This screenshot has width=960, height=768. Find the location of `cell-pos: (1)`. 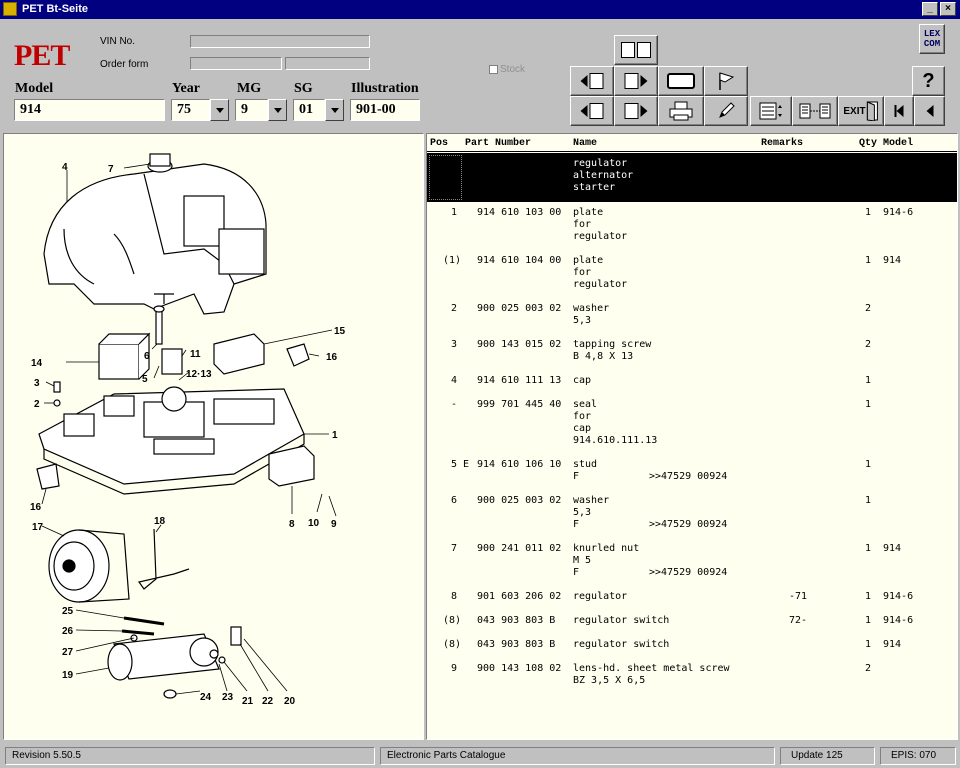

cell-pos: (1) is located at coordinates (452, 260).